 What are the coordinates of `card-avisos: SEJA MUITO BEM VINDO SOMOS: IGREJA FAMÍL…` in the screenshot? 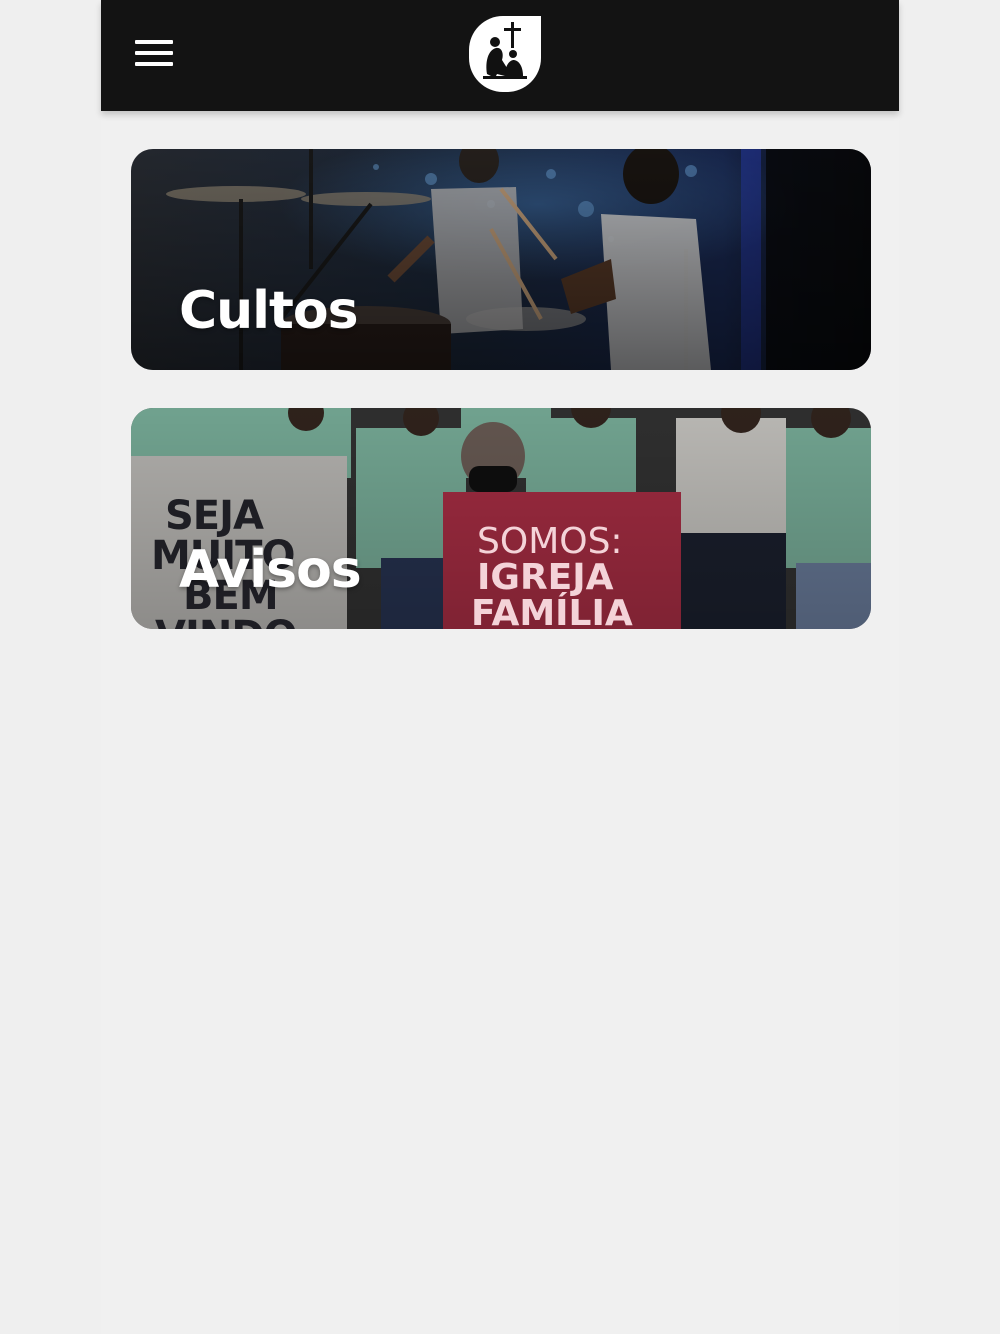 It's located at (501, 518).